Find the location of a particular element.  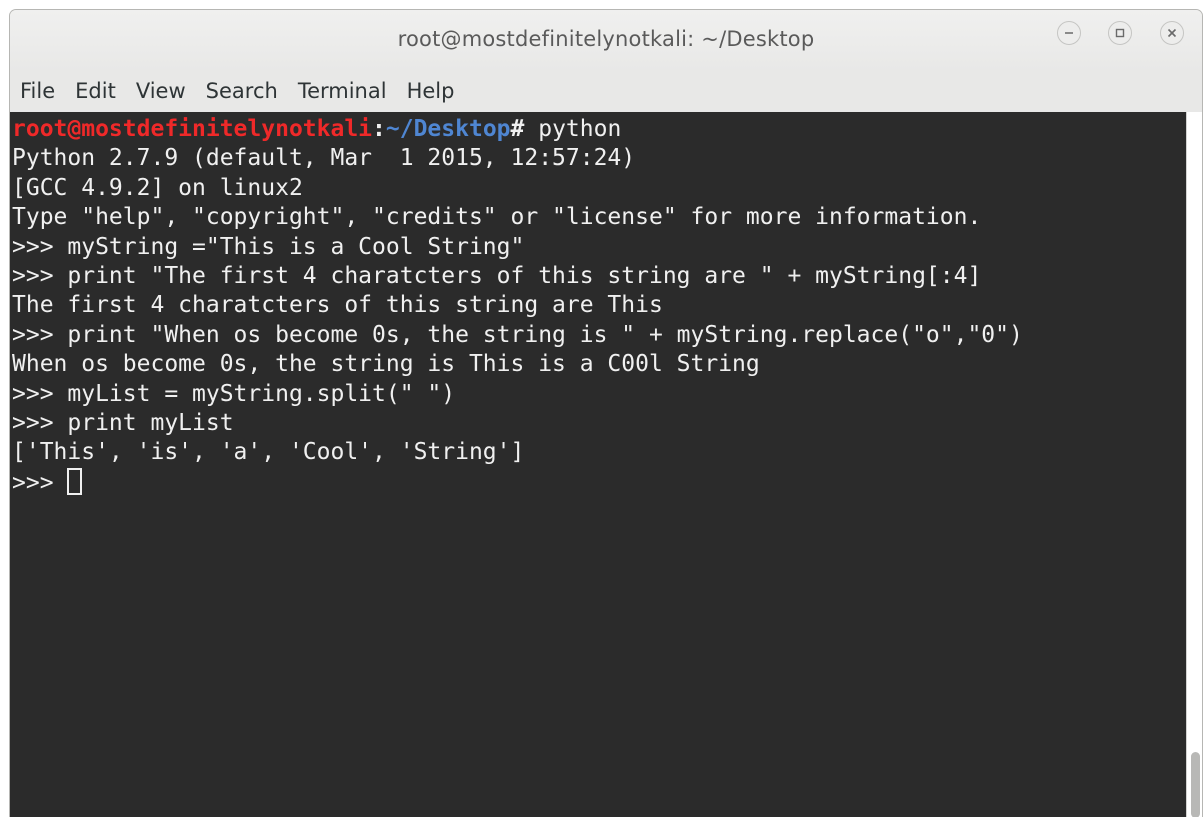

terminal-line: [GCC 4.9.2] on linux2 is located at coordinates (157, 187).